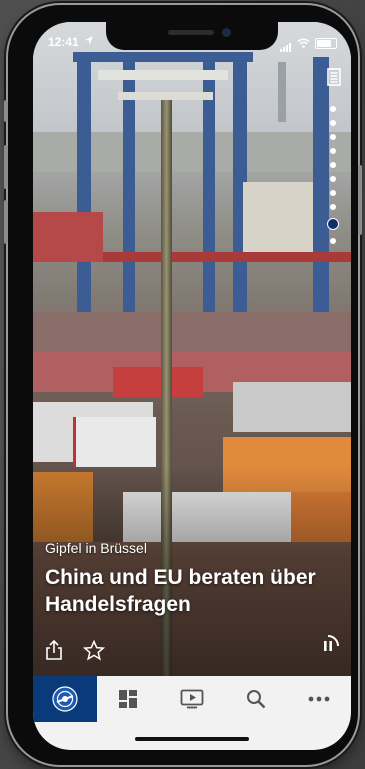 The width and height of the screenshot is (365, 769). I want to click on notch, so click(192, 36).